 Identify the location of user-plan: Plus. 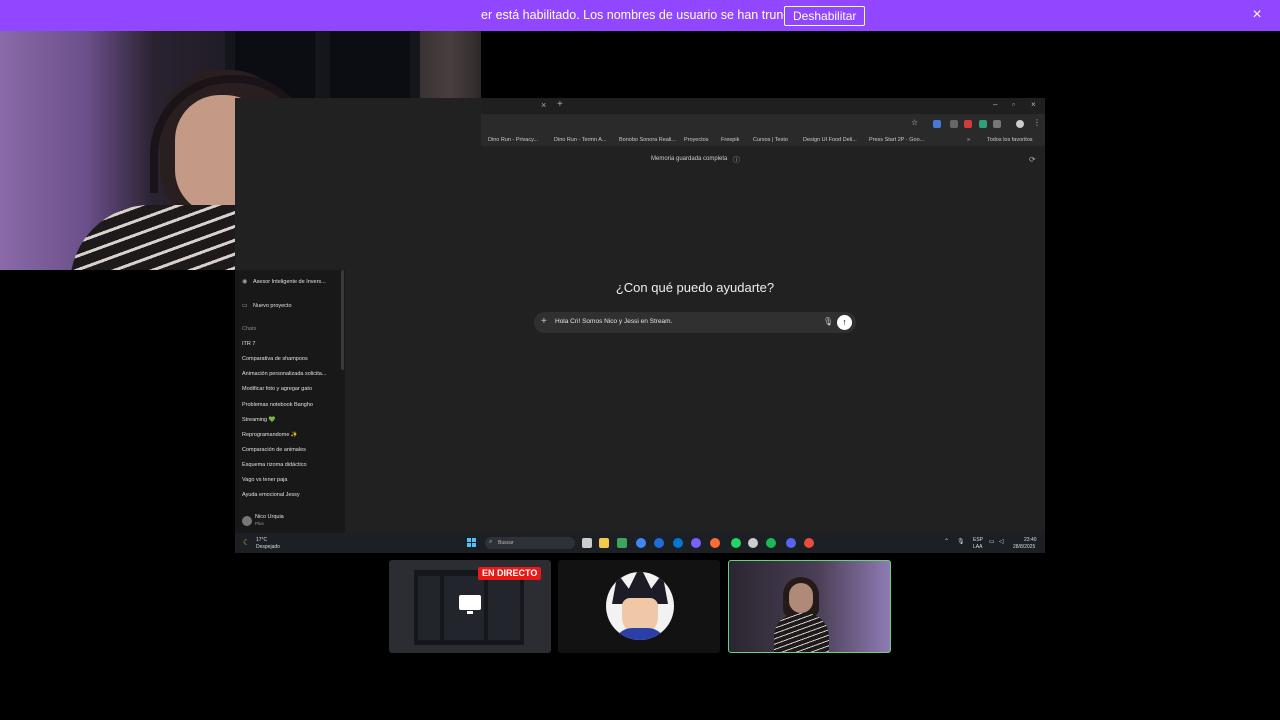
(259, 523).